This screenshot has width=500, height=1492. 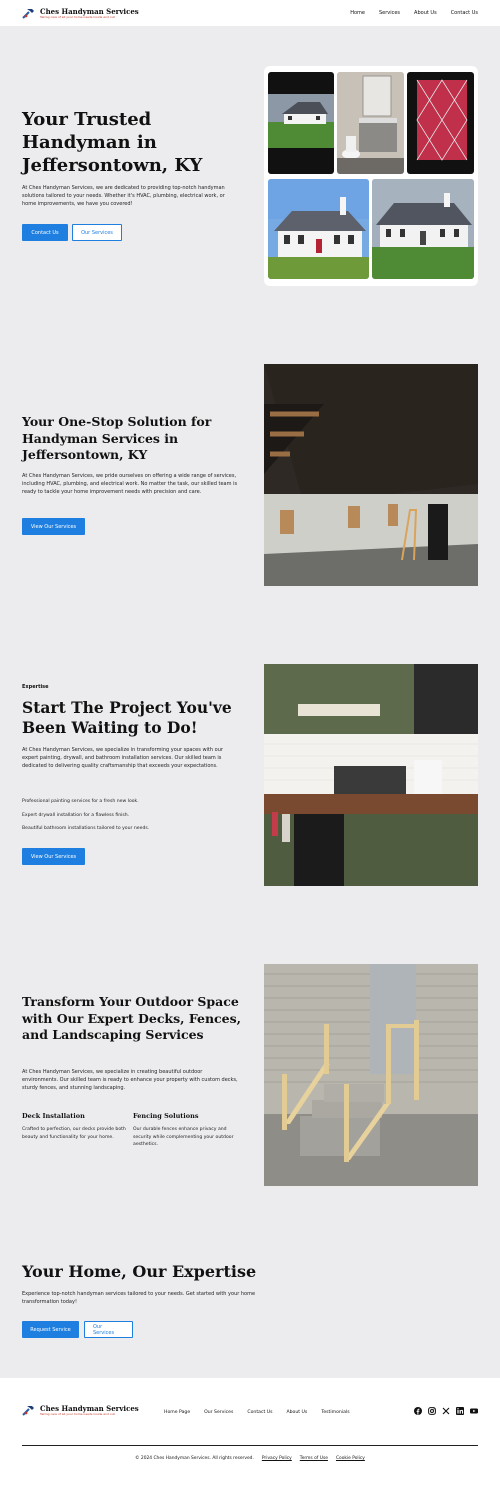 What do you see at coordinates (45, 232) in the screenshot?
I see `contact-us-button: Contact Us` at bounding box center [45, 232].